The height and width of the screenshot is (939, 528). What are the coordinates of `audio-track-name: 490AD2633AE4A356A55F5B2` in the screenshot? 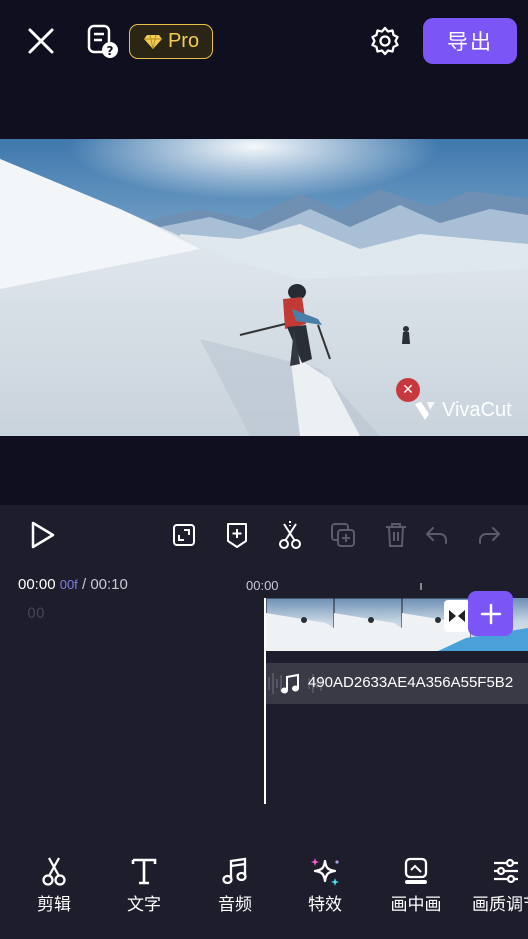 It's located at (411, 682).